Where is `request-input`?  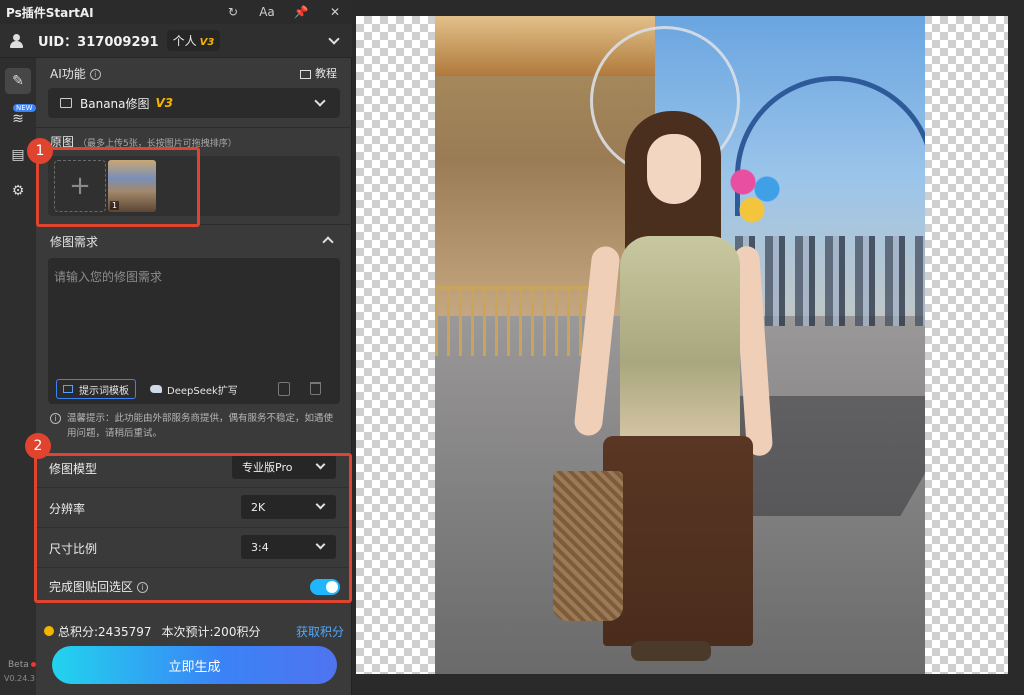 request-input is located at coordinates (194, 318).